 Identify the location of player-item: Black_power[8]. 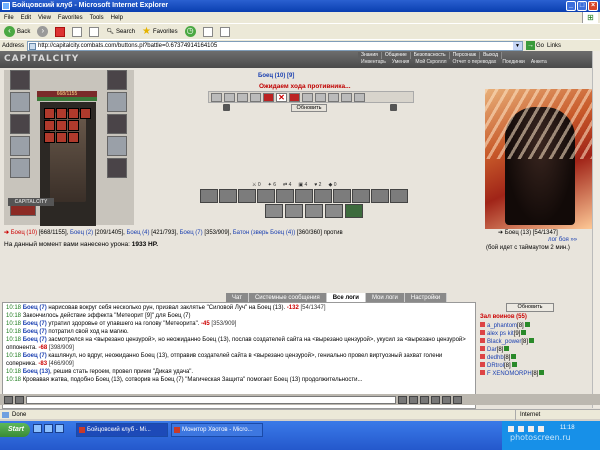
(534, 342).